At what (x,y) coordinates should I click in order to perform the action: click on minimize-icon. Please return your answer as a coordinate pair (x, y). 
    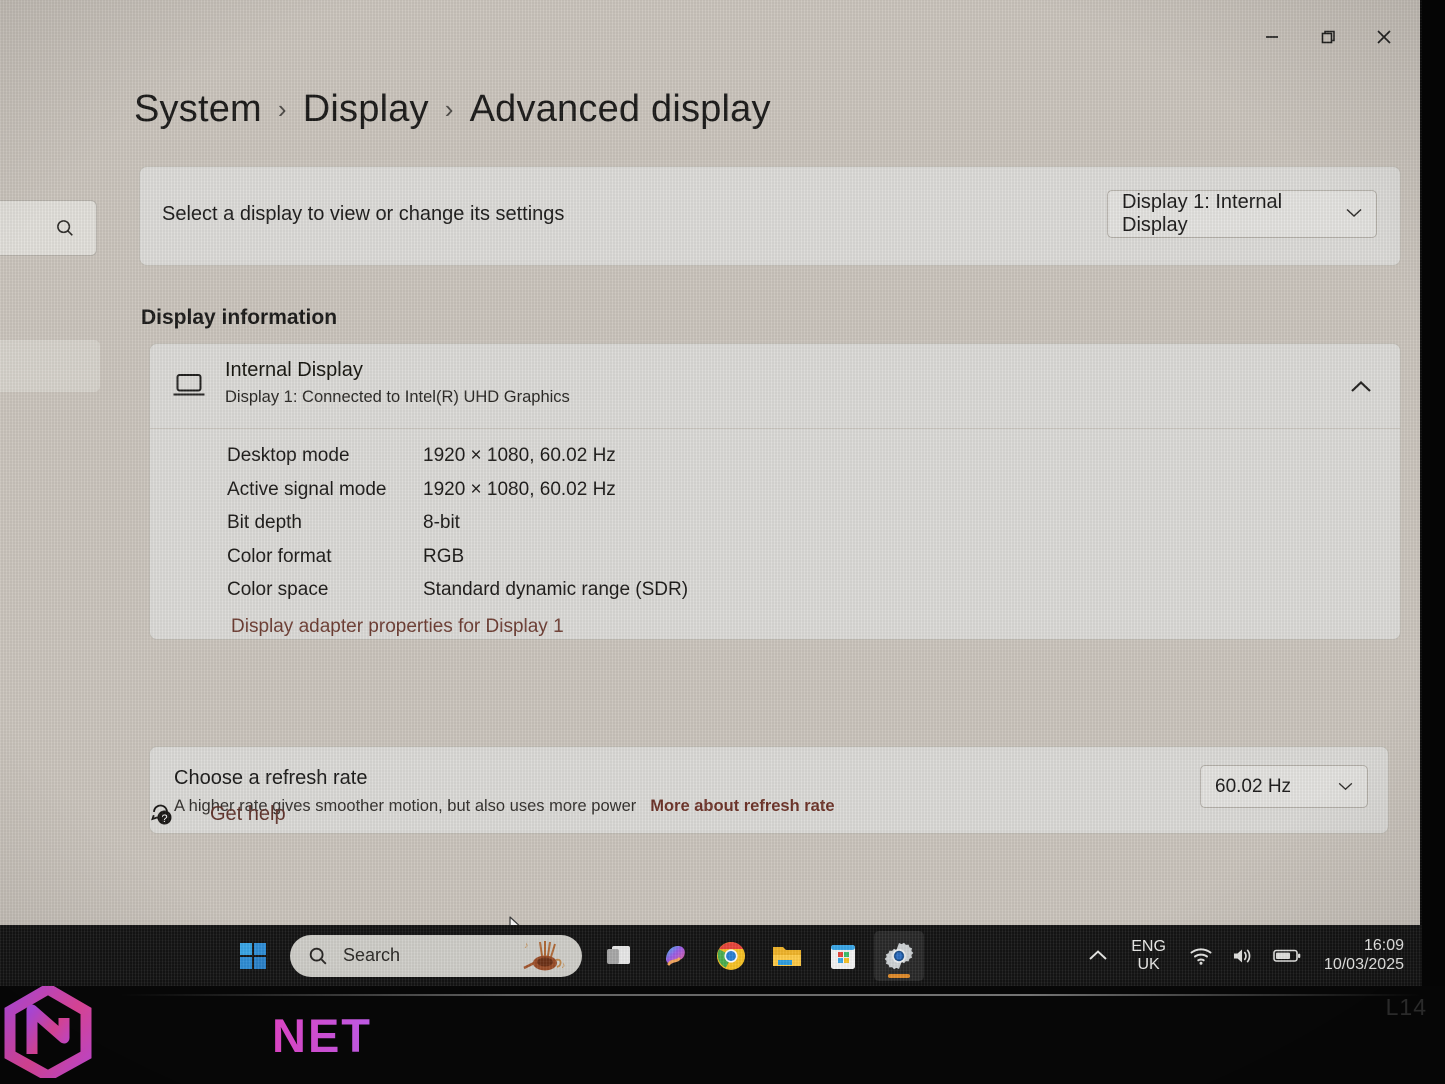
    Looking at the image, I should click on (1272, 37).